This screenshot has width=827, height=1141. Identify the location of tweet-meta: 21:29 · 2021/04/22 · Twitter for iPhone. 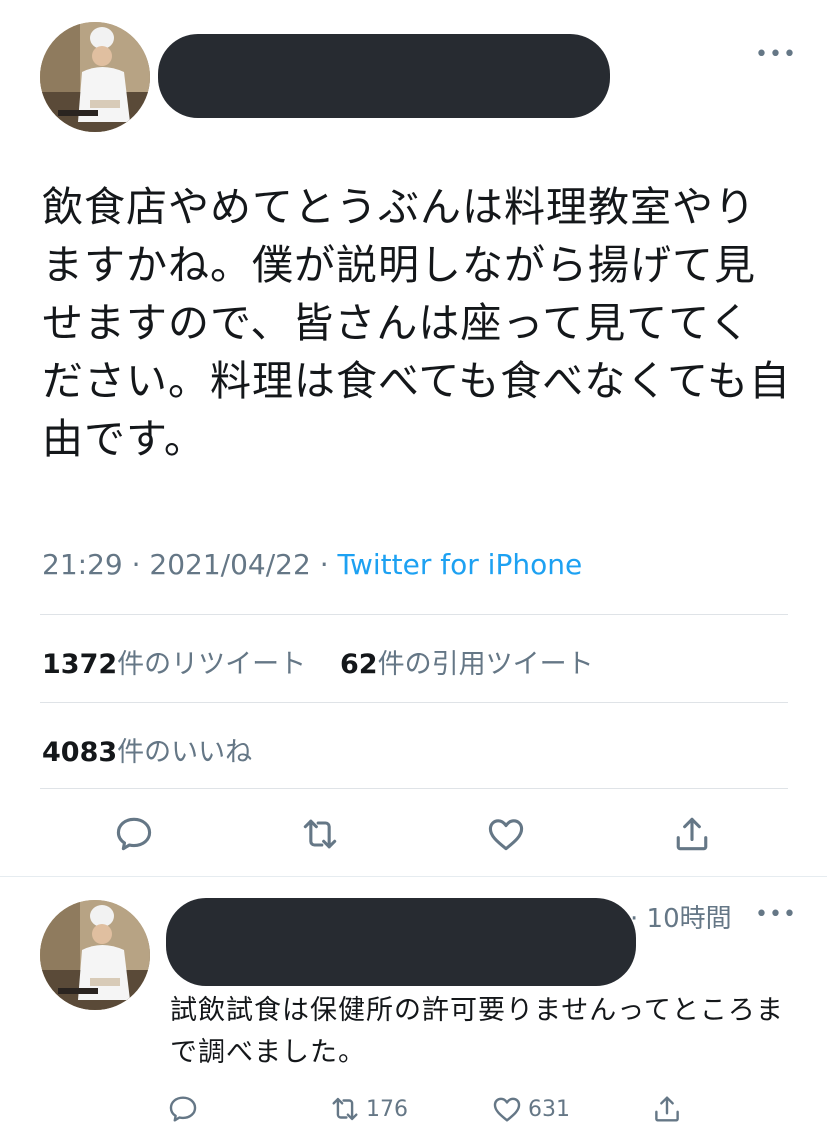
(312, 564).